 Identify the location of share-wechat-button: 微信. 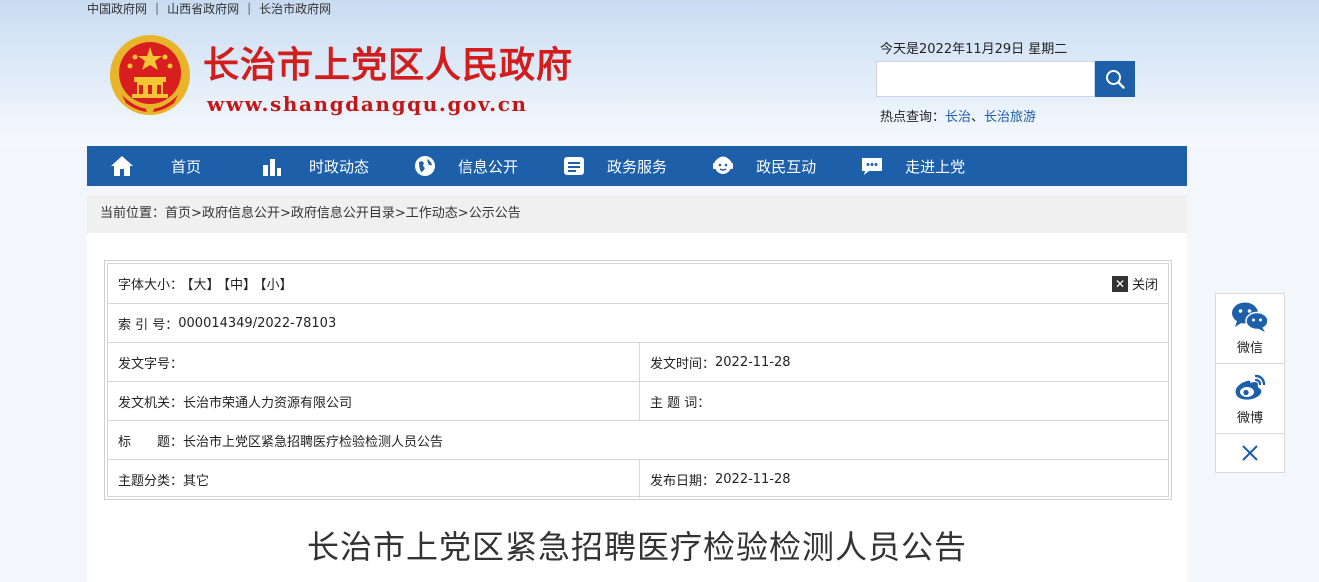
(1250, 329).